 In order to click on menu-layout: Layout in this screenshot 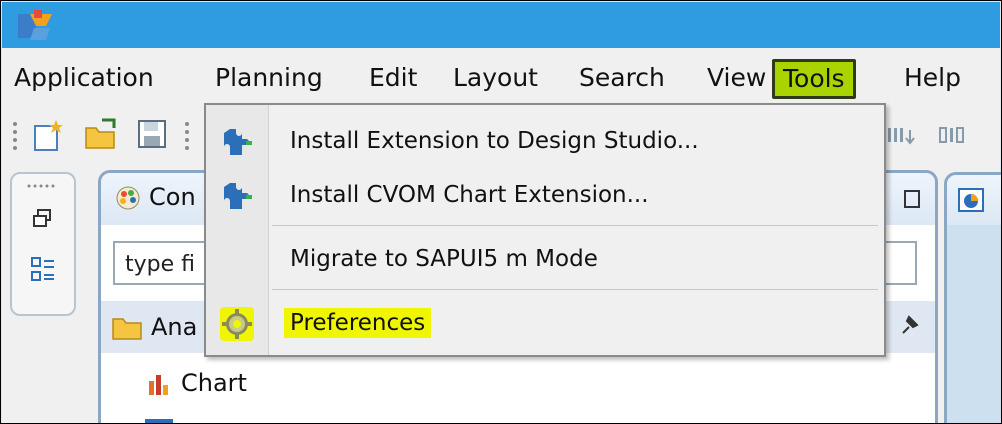, I will do `click(495, 78)`.